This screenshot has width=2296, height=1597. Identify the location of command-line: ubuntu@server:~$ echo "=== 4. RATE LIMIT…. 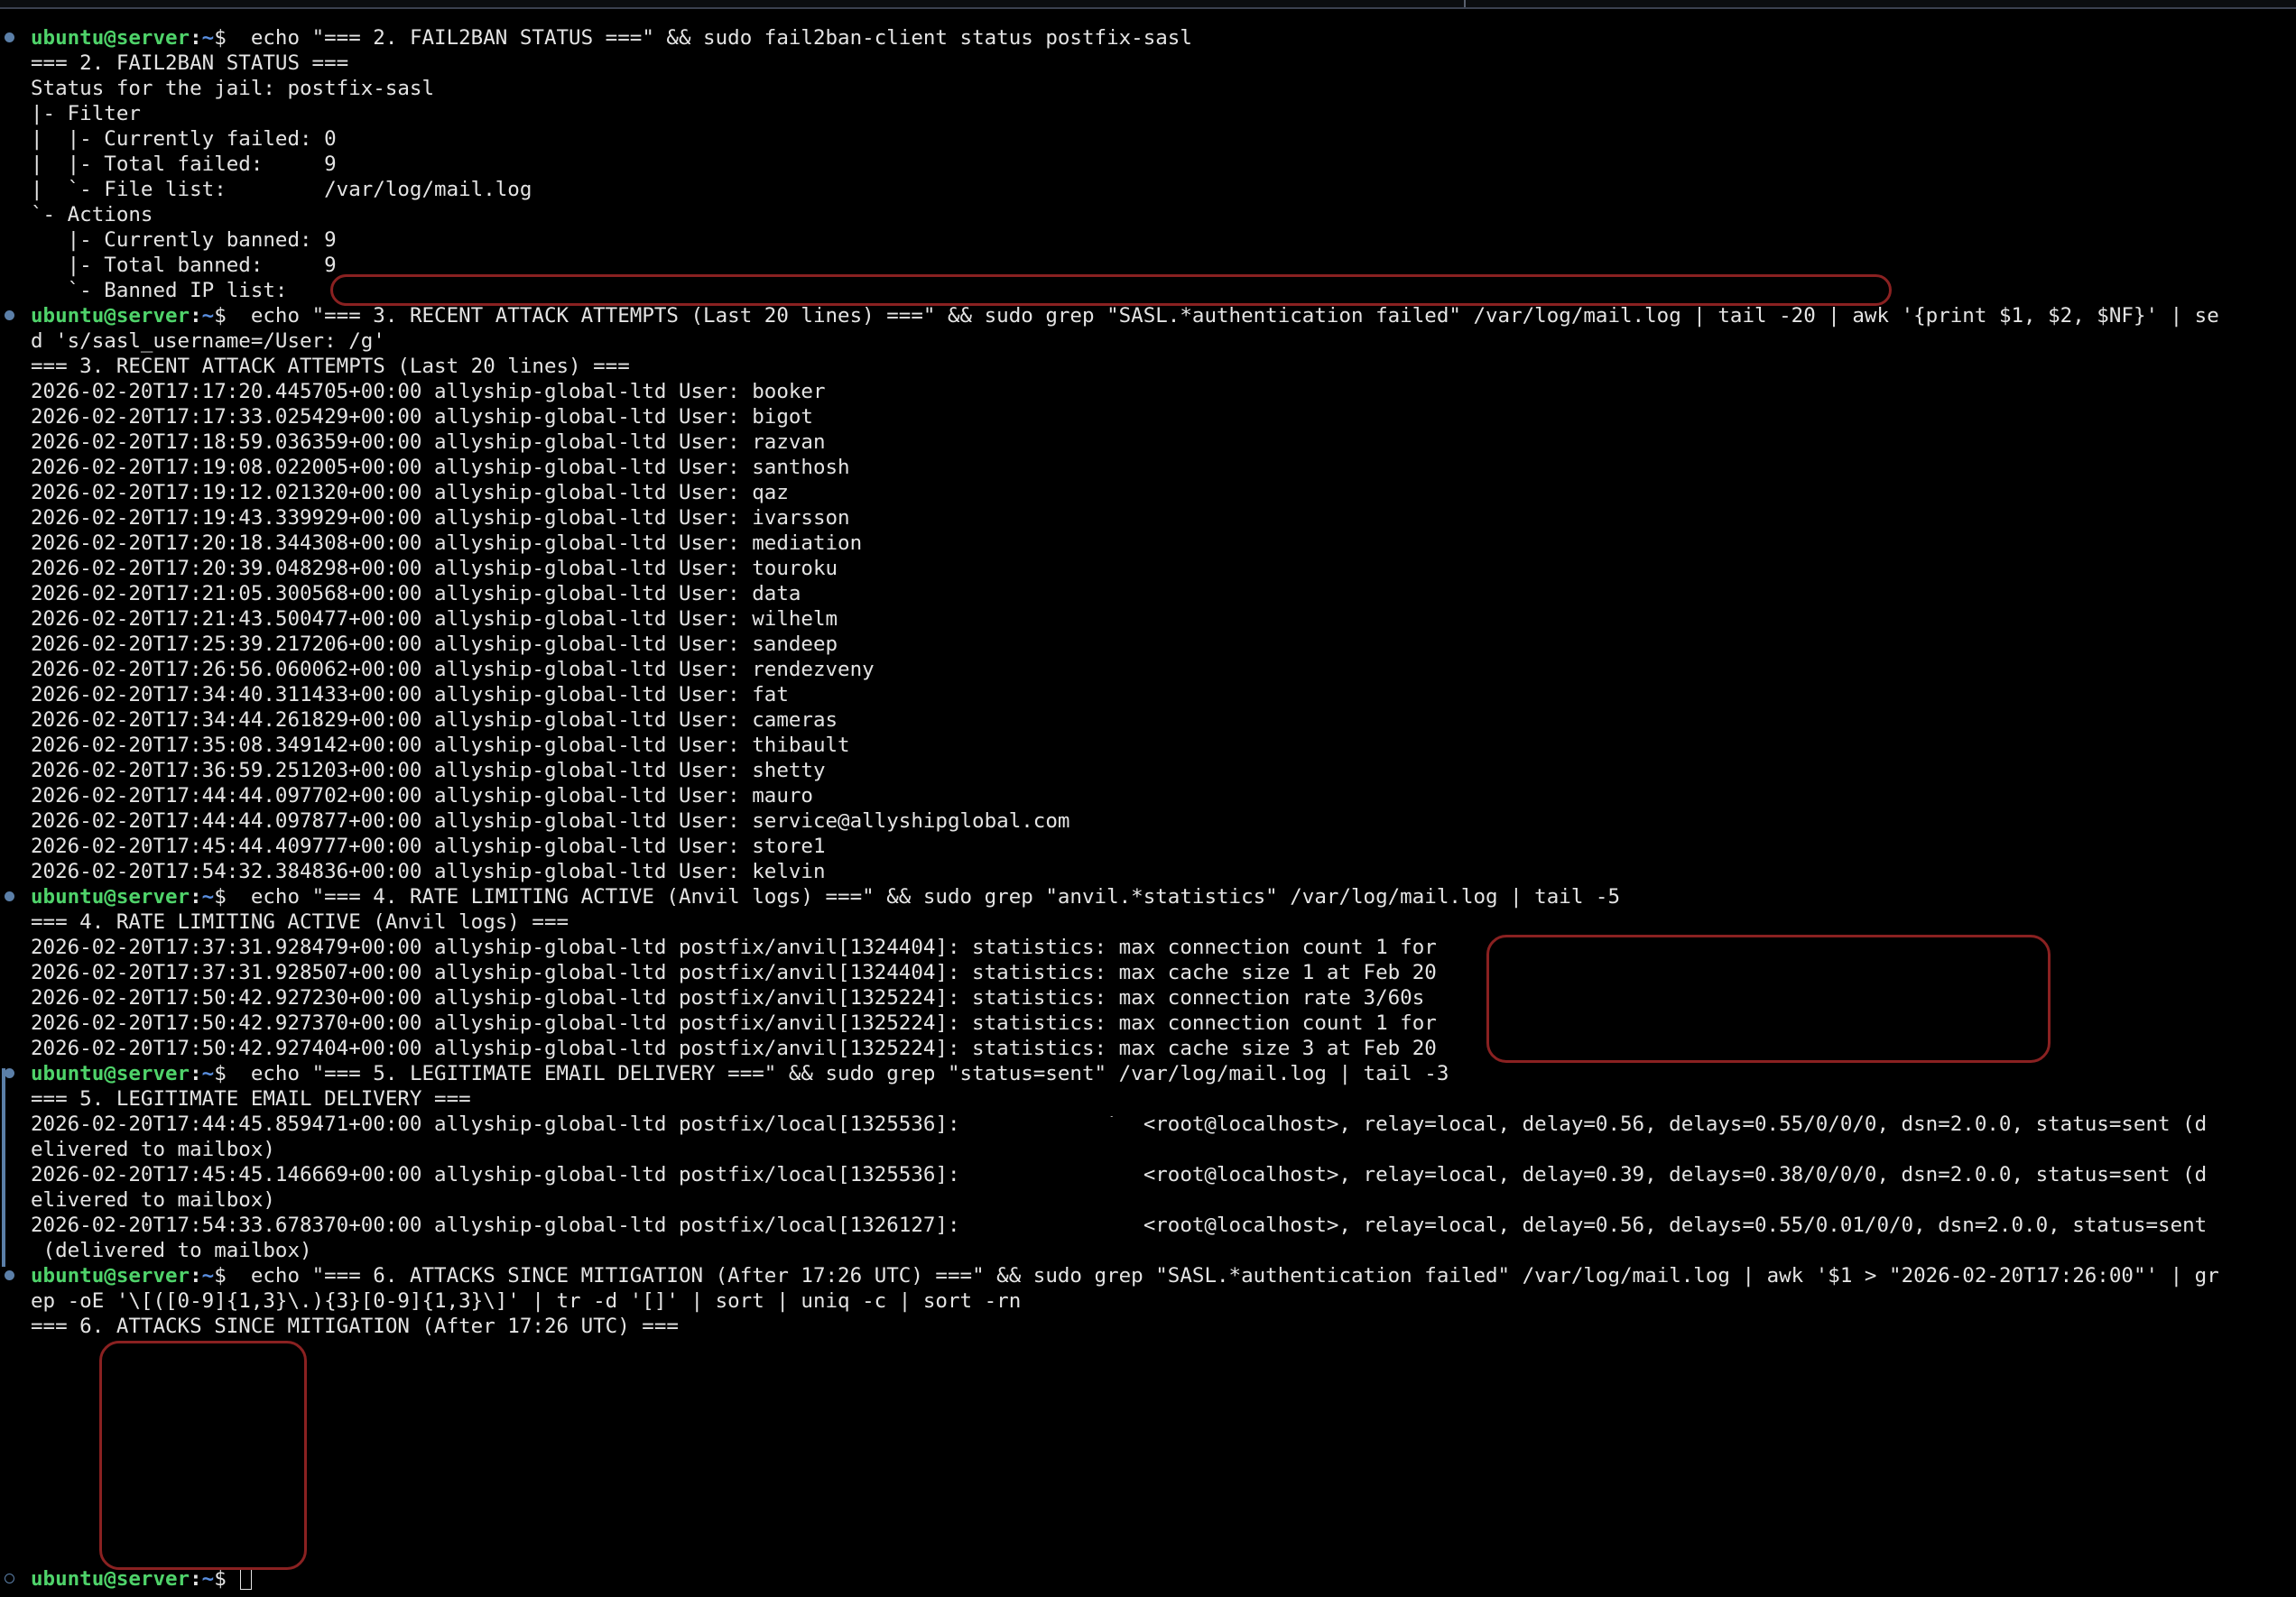
(1112, 896).